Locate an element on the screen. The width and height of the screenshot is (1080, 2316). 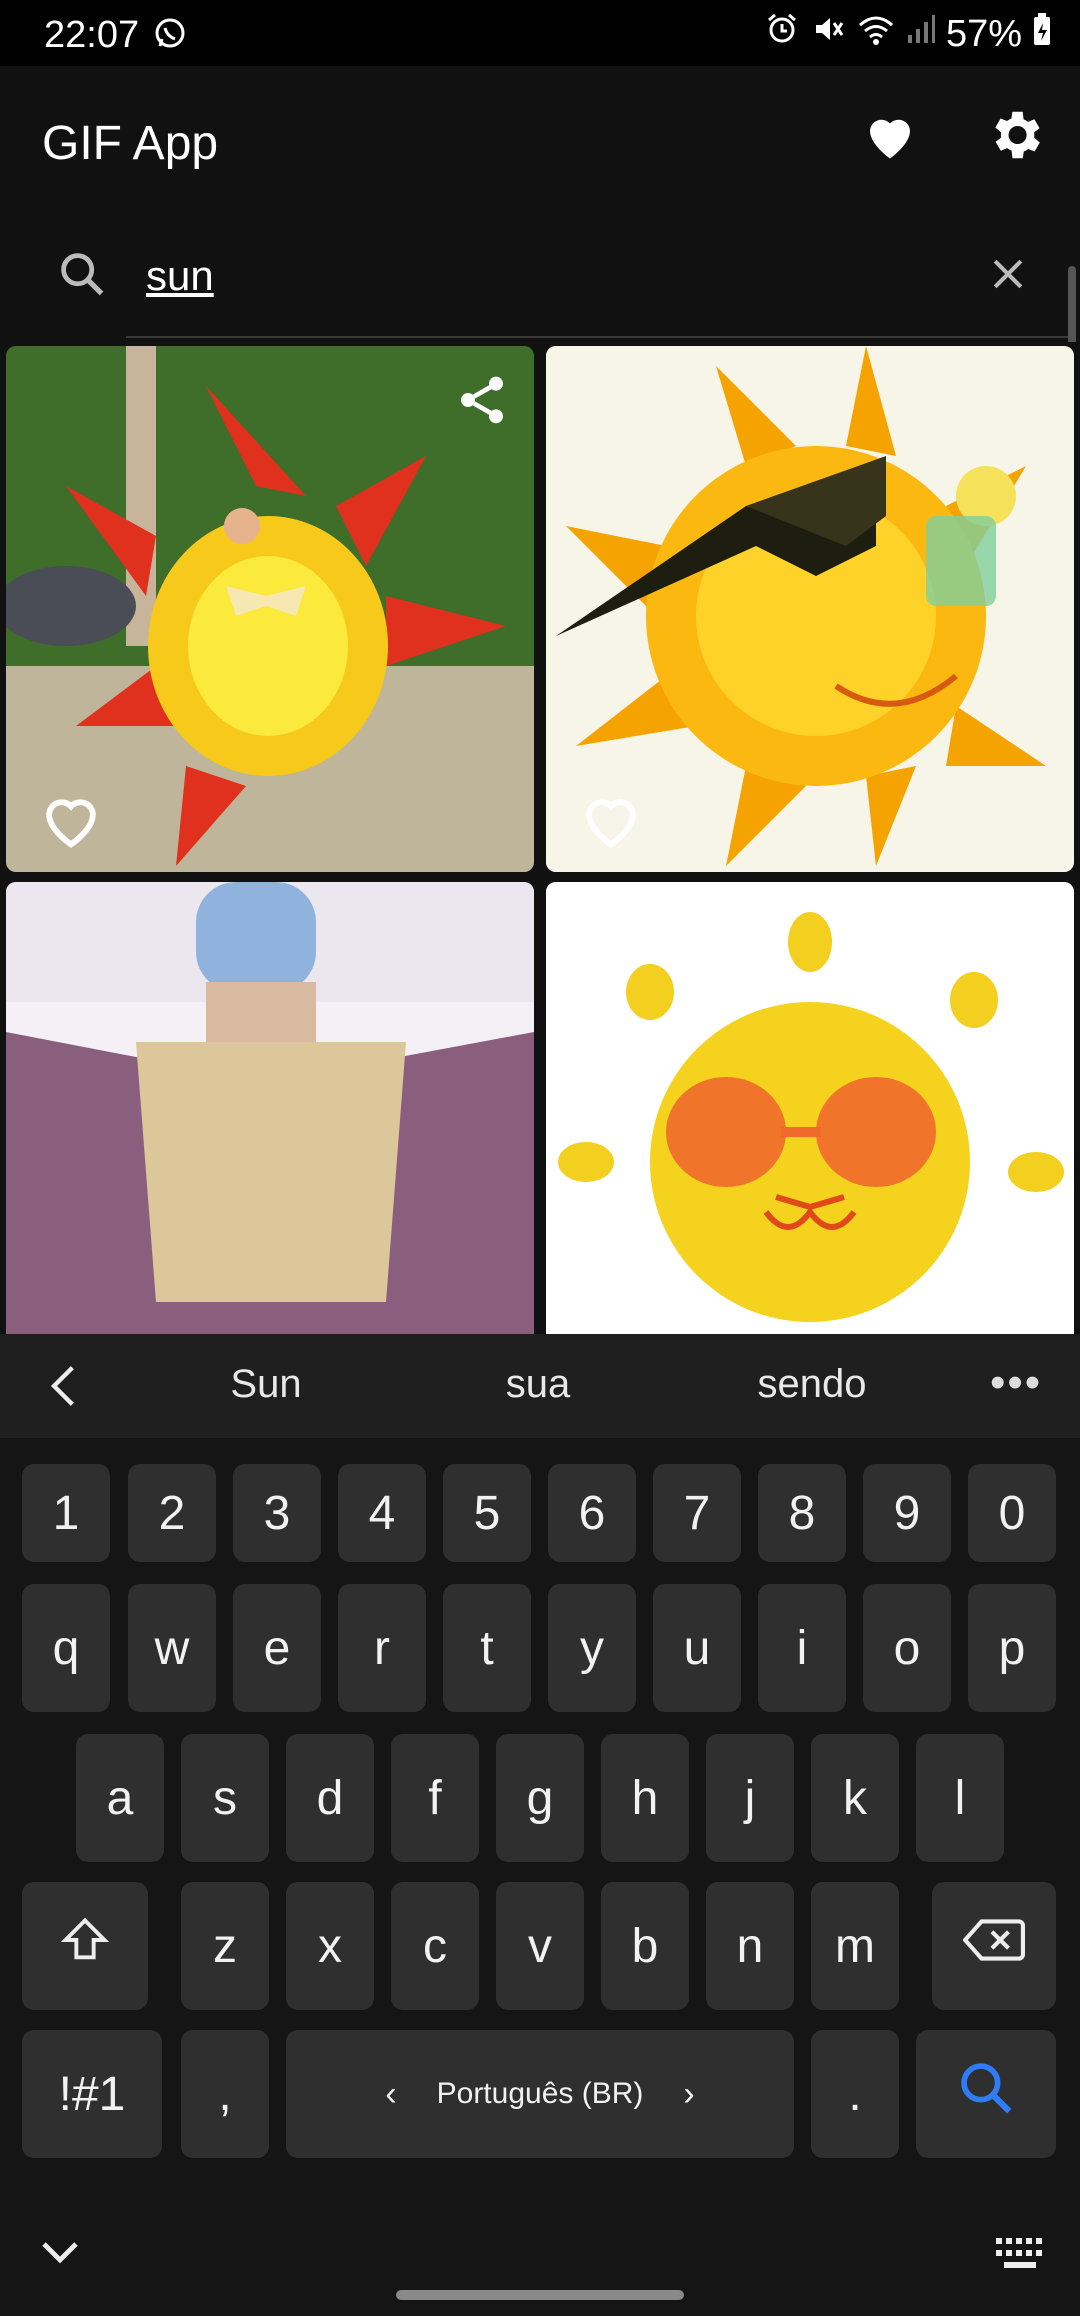
hide-keyboard-chevron-down-icon is located at coordinates (60, 2254).